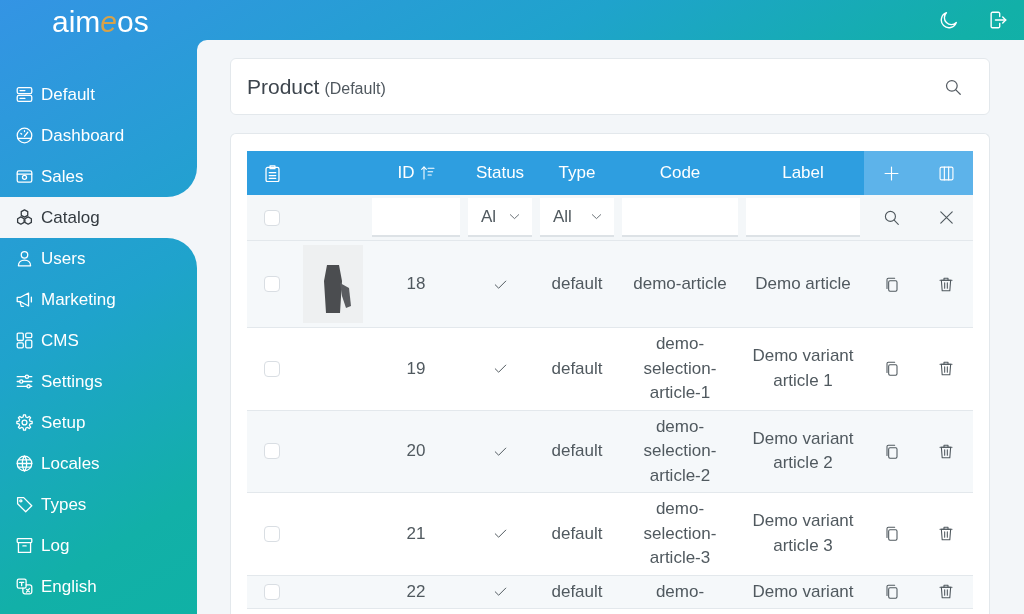 The height and width of the screenshot is (614, 1024). What do you see at coordinates (24, 258) in the screenshot?
I see `person-icon` at bounding box center [24, 258].